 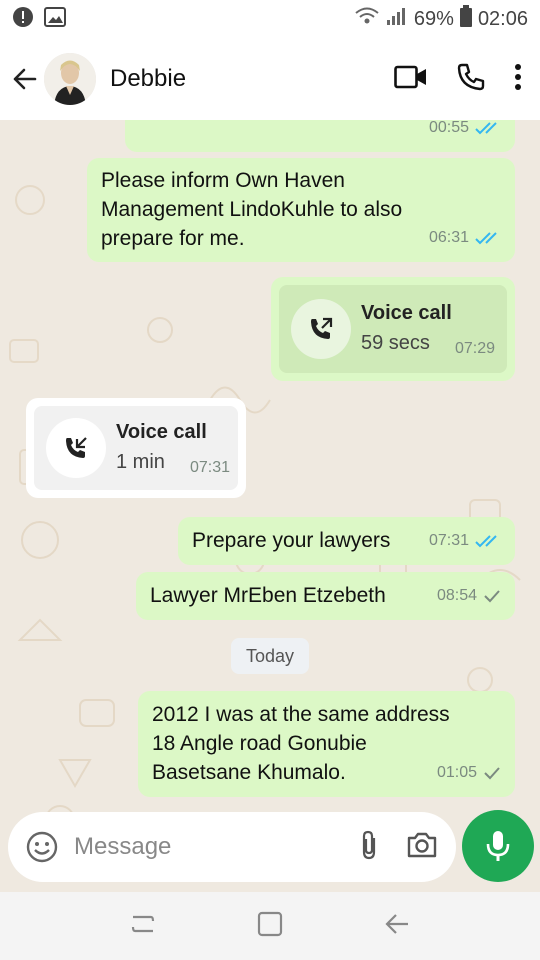 I want to click on message-bubble-outgoing: Prepare your lawyers 07:31, so click(x=346, y=541).